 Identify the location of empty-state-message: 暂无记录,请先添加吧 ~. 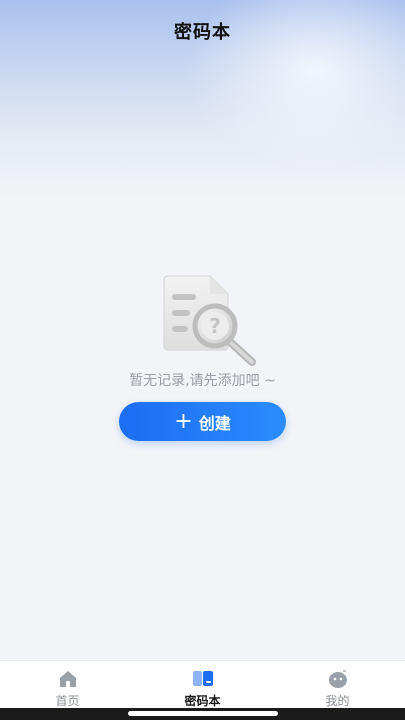
(202, 381).